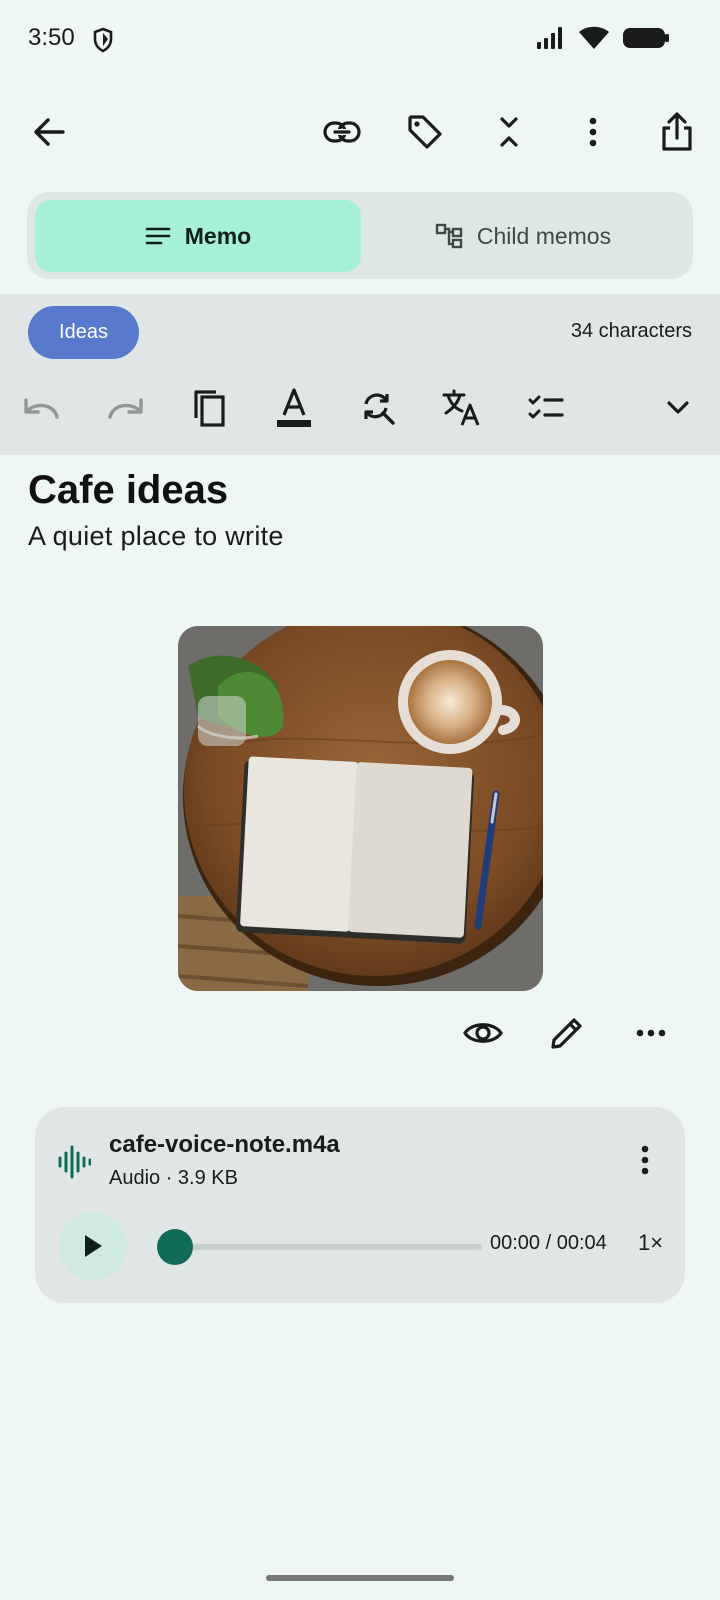 Image resolution: width=720 pixels, height=1600 pixels. Describe the element at coordinates (209, 408) in the screenshot. I see `copy-icon` at that location.